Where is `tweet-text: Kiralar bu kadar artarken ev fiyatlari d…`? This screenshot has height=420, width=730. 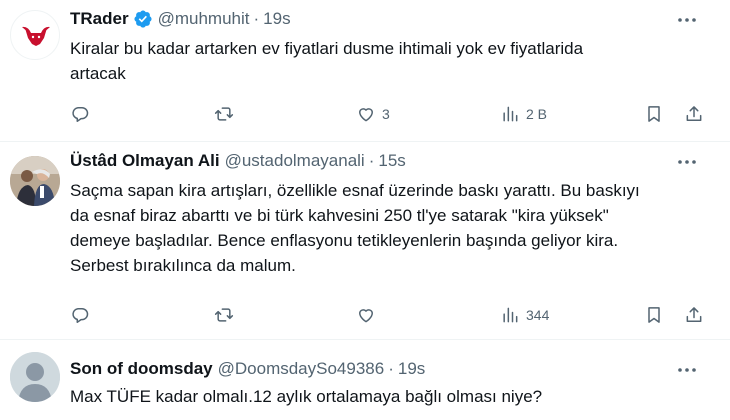
tweet-text: Kiralar bu kadar artarken ev fiyatlari d… is located at coordinates (385, 61).